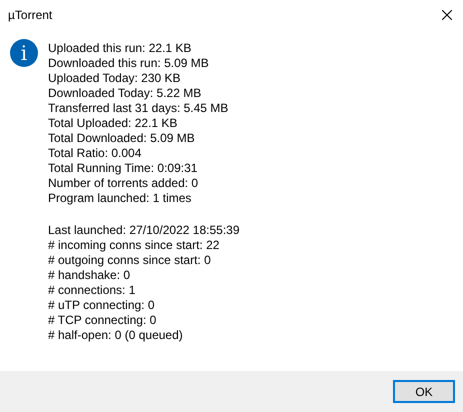 The height and width of the screenshot is (412, 463). I want to click on statistics-line: Total Uploaded: 22.1 KB, so click(113, 123).